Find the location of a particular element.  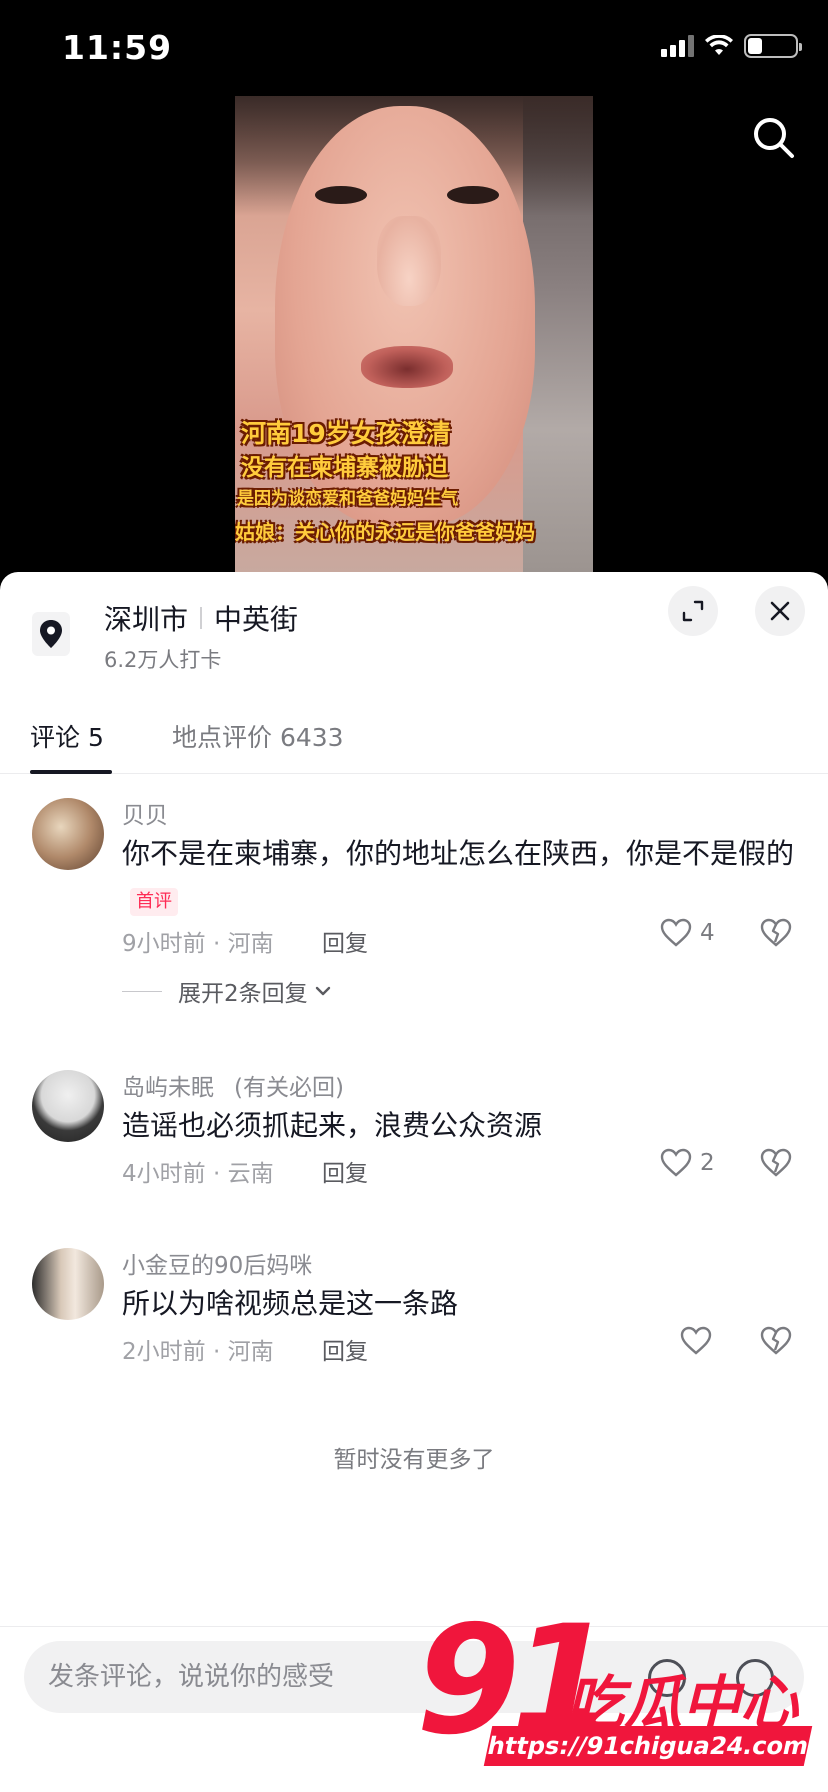

like-button: 4 is located at coordinates (687, 933).